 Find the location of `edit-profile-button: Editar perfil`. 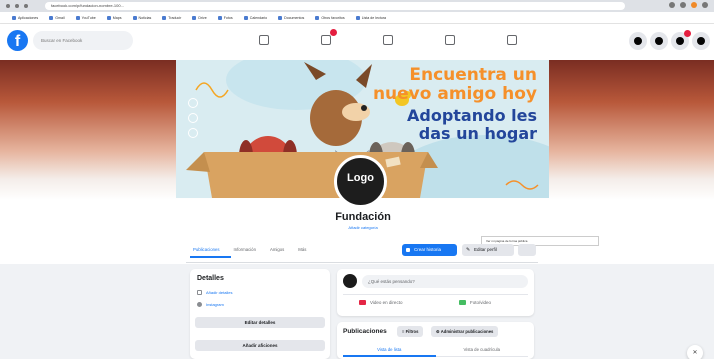

edit-profile-button: Editar perfil is located at coordinates (488, 250).